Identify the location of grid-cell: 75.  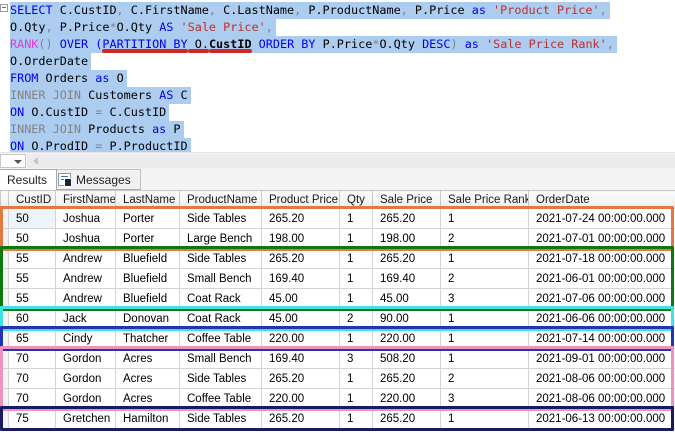
(32, 418).